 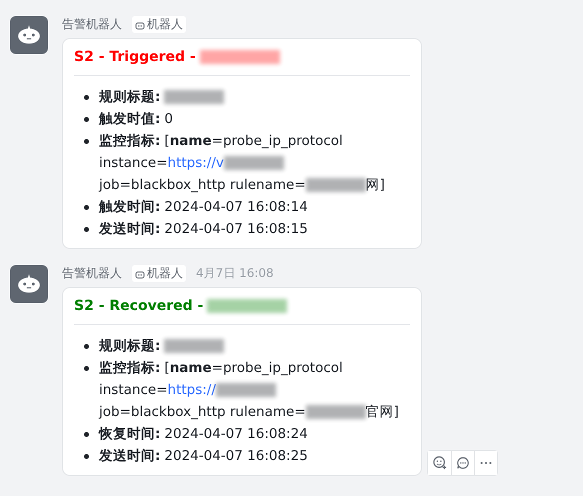 I want to click on field-value: 0, so click(x=168, y=119).